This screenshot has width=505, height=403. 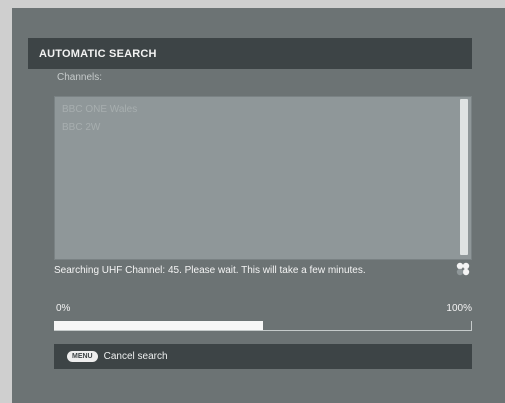 What do you see at coordinates (250, 53) in the screenshot?
I see `dialog-title-bar: AUTOMATIC SEARCH` at bounding box center [250, 53].